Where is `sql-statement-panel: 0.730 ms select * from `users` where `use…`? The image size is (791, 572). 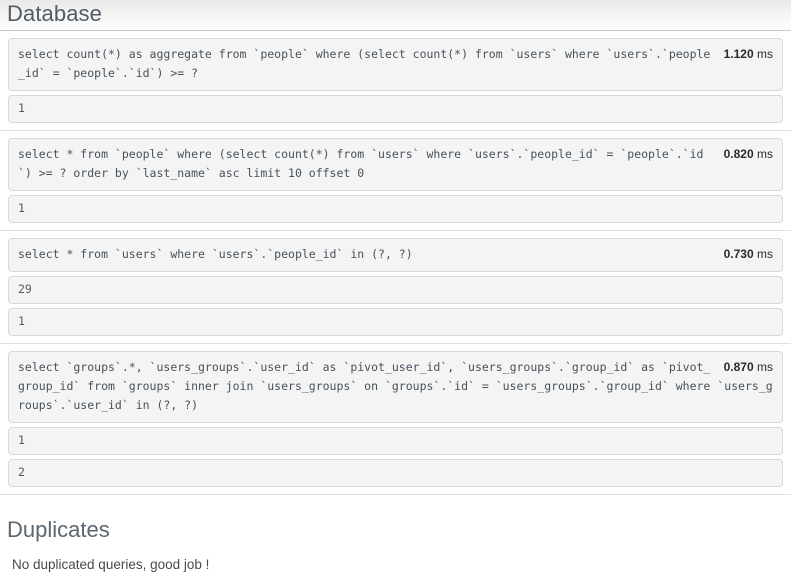
sql-statement-panel: 0.730 ms select * from `users` where `use… is located at coordinates (395, 255).